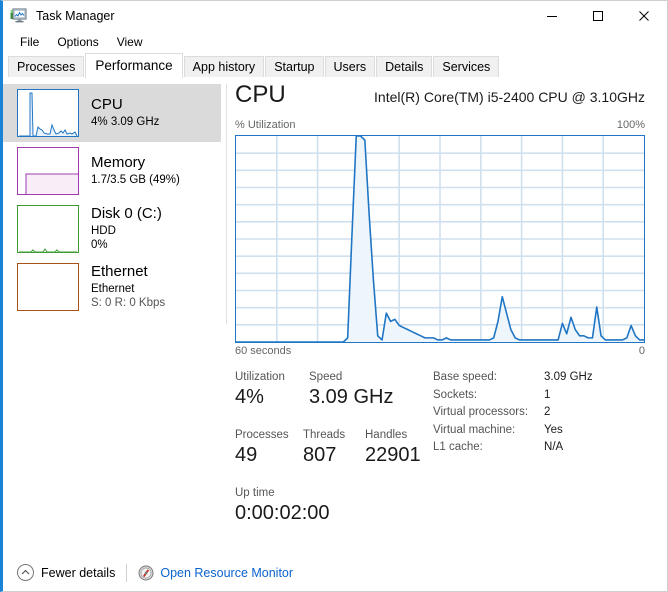  What do you see at coordinates (265, 125) in the screenshot?
I see `y-axis-label: % Utilization` at bounding box center [265, 125].